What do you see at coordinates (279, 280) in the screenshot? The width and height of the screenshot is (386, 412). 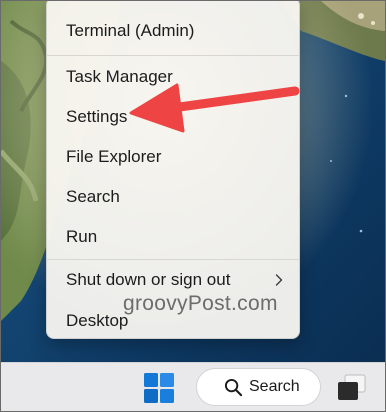 I see `chevron-right-icon` at bounding box center [279, 280].